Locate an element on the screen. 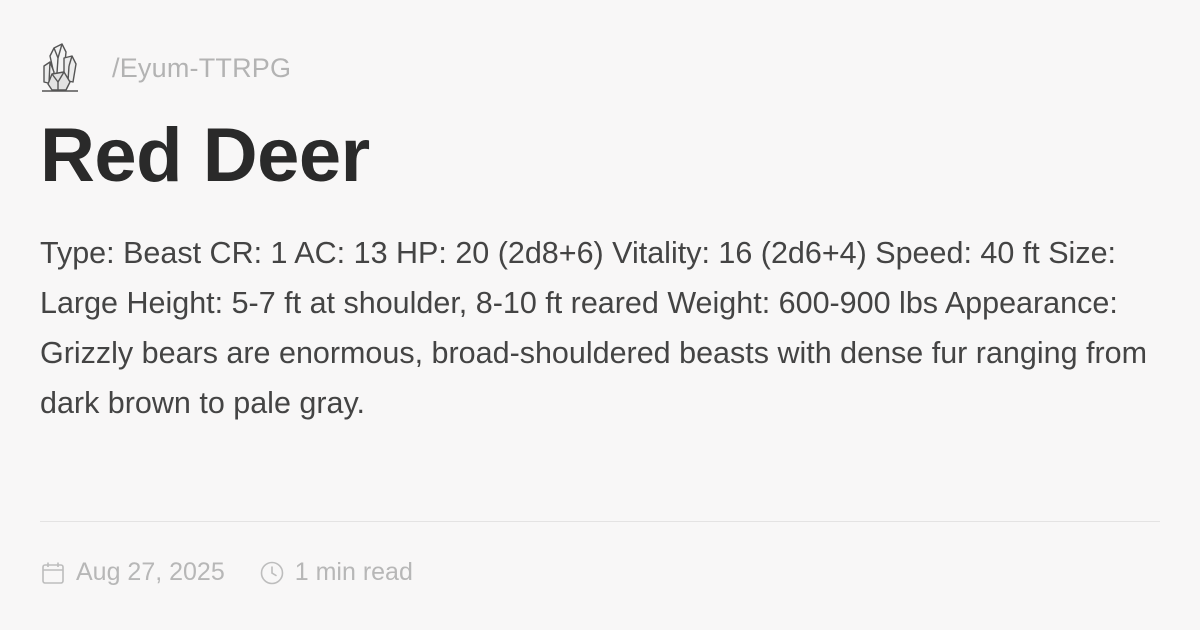  page-title: Red Deer is located at coordinates (205, 155).